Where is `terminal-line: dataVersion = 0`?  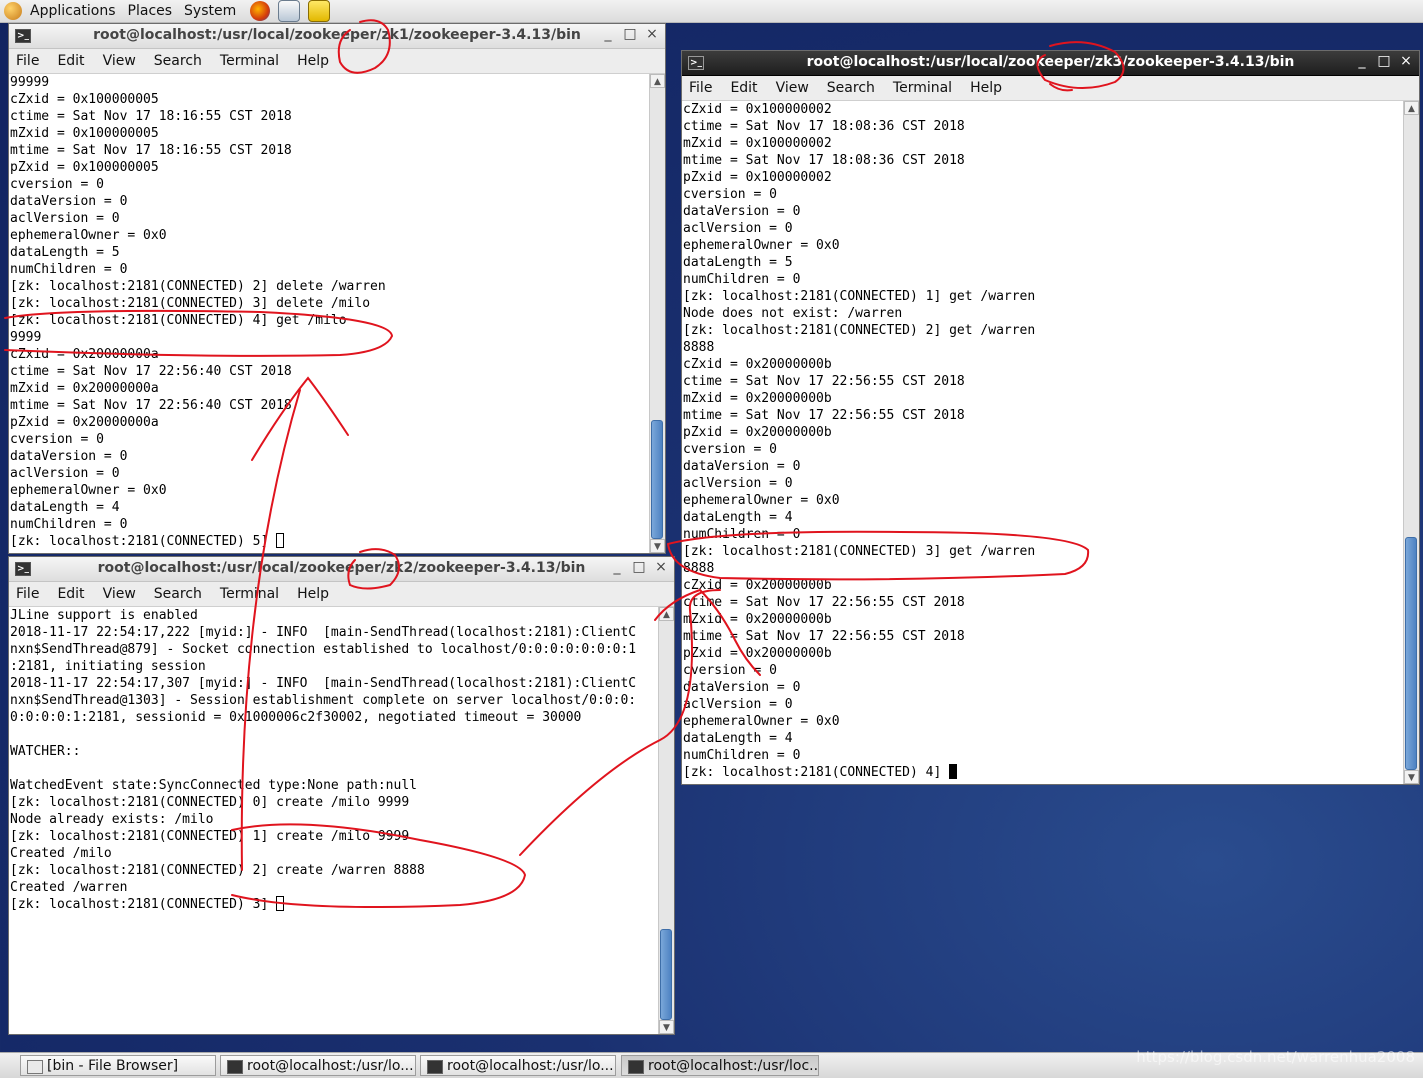
terminal-line: dataVersion = 0 is located at coordinates (742, 211).